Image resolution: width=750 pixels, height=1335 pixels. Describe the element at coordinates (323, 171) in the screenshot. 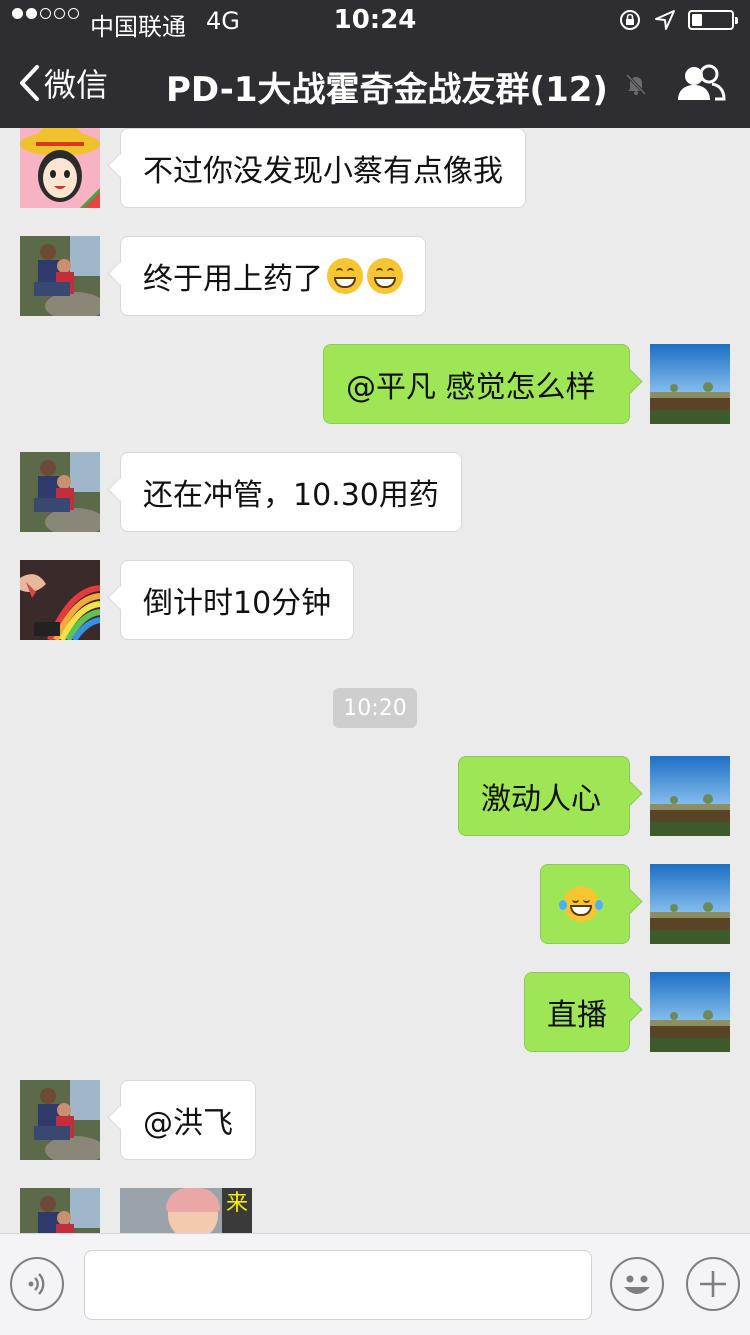

I see `message-text: 不过你没发现小蔡有点像我` at that location.